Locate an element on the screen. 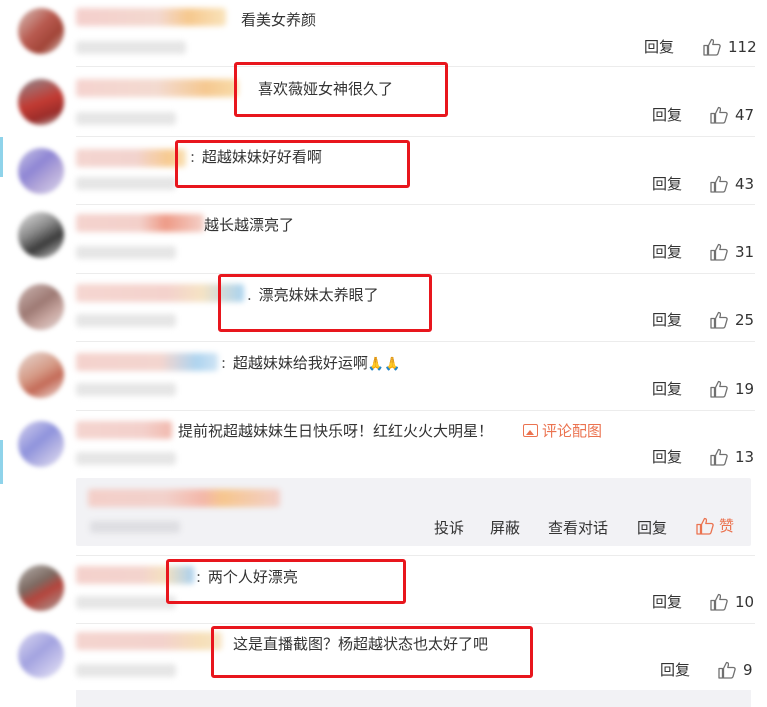  comment-text-content: 超越妹妹给我好运啊 is located at coordinates (300, 363).